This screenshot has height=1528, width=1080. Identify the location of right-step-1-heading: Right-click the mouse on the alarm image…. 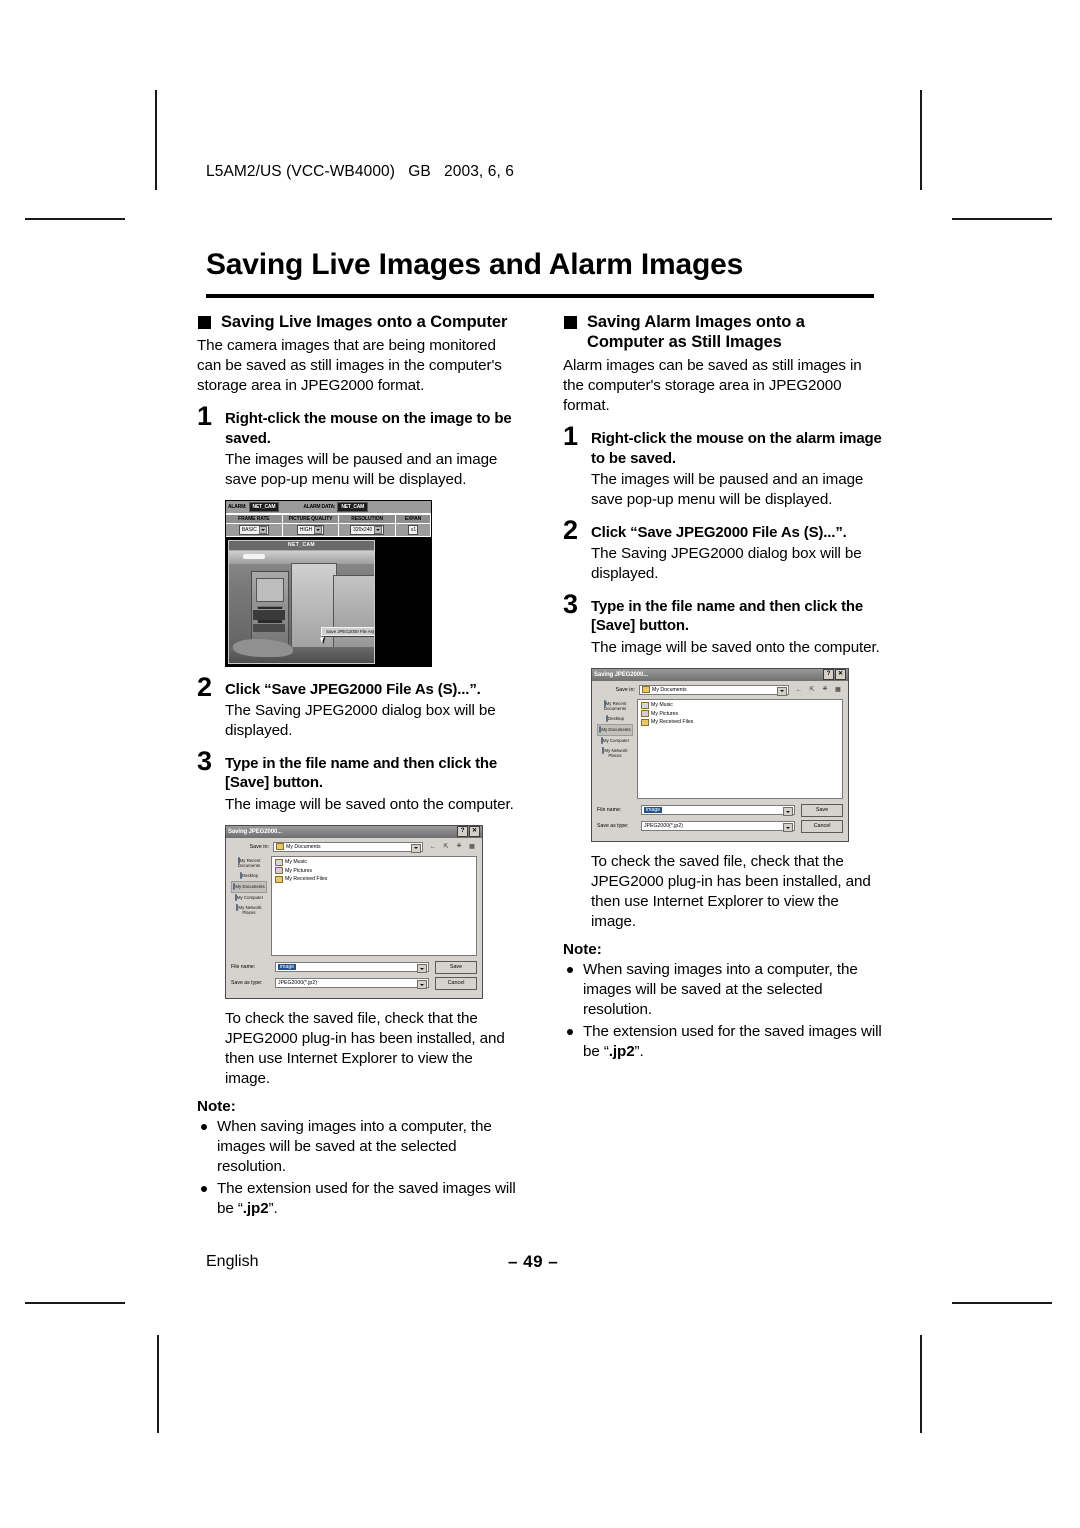
(736, 448).